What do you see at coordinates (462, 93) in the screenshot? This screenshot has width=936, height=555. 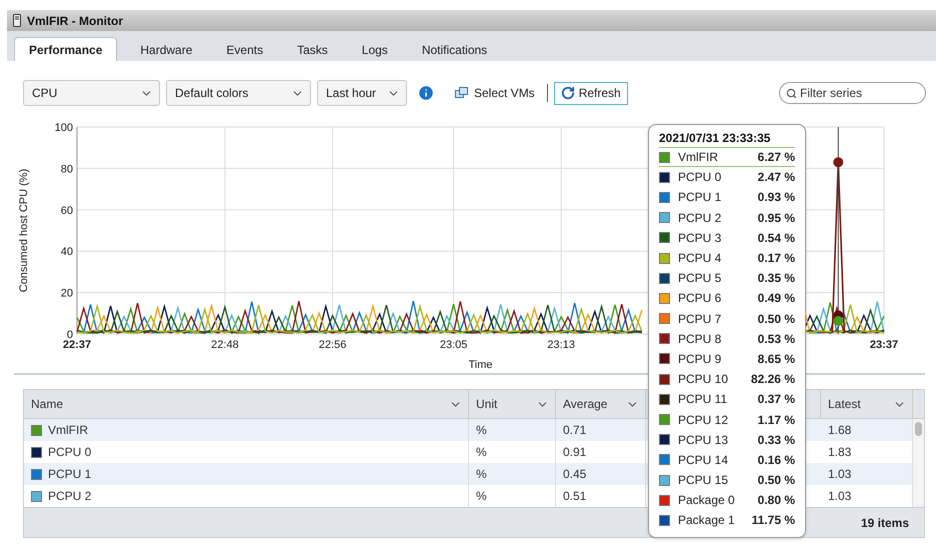 I see `windows-icon` at bounding box center [462, 93].